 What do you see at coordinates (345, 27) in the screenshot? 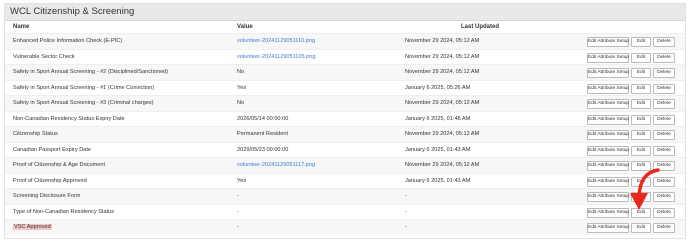
I see `table-header: Name Value Last Updated` at bounding box center [345, 27].